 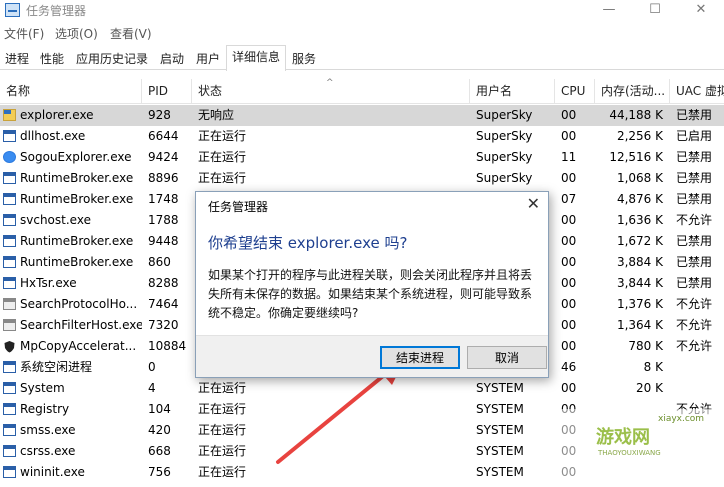 I want to click on cell-pid: 6644, so click(x=163, y=136).